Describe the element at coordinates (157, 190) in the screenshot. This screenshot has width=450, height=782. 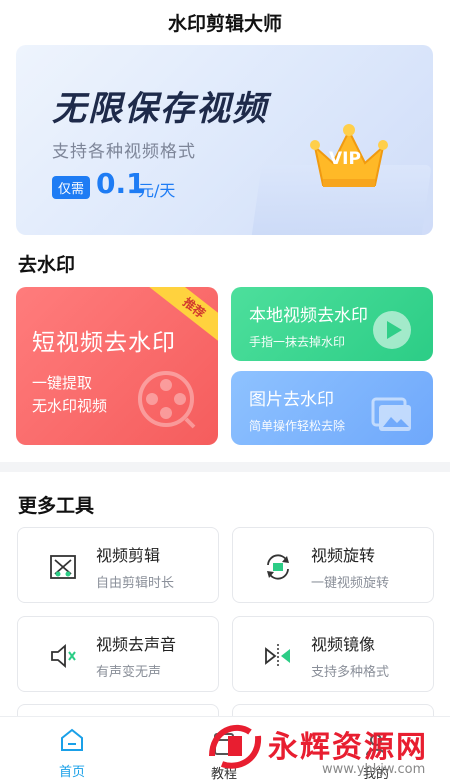
I see `price-unit: 元/天` at that location.